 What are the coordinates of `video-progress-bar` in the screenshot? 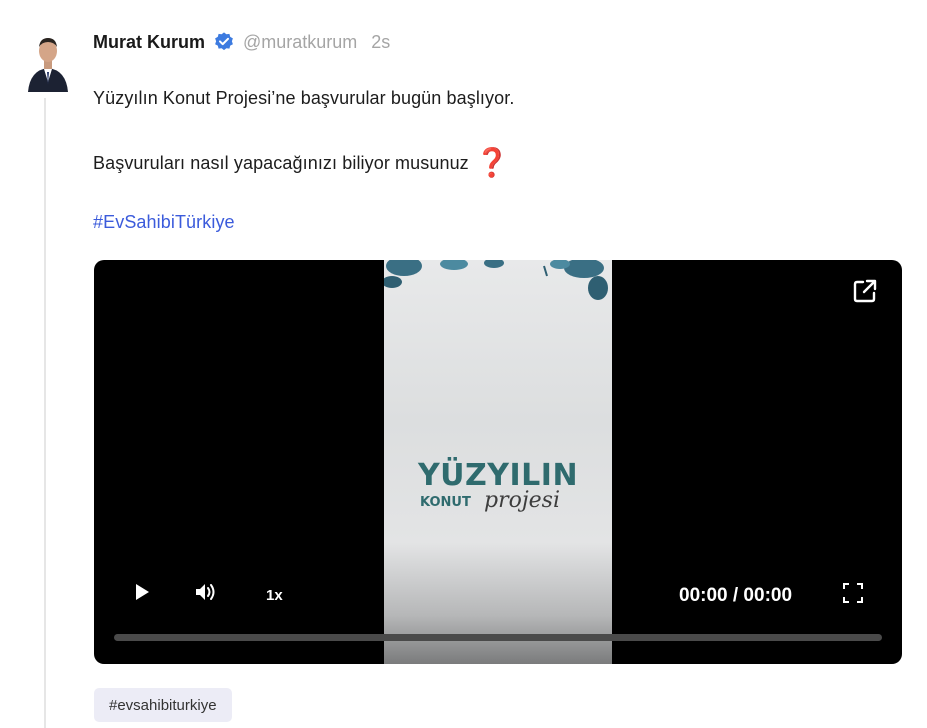 It's located at (498, 637).